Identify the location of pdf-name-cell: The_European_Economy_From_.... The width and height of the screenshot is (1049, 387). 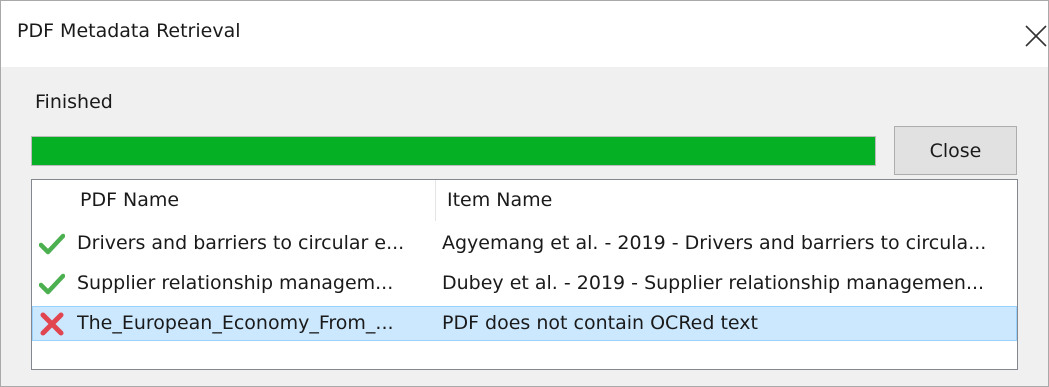
(235, 323).